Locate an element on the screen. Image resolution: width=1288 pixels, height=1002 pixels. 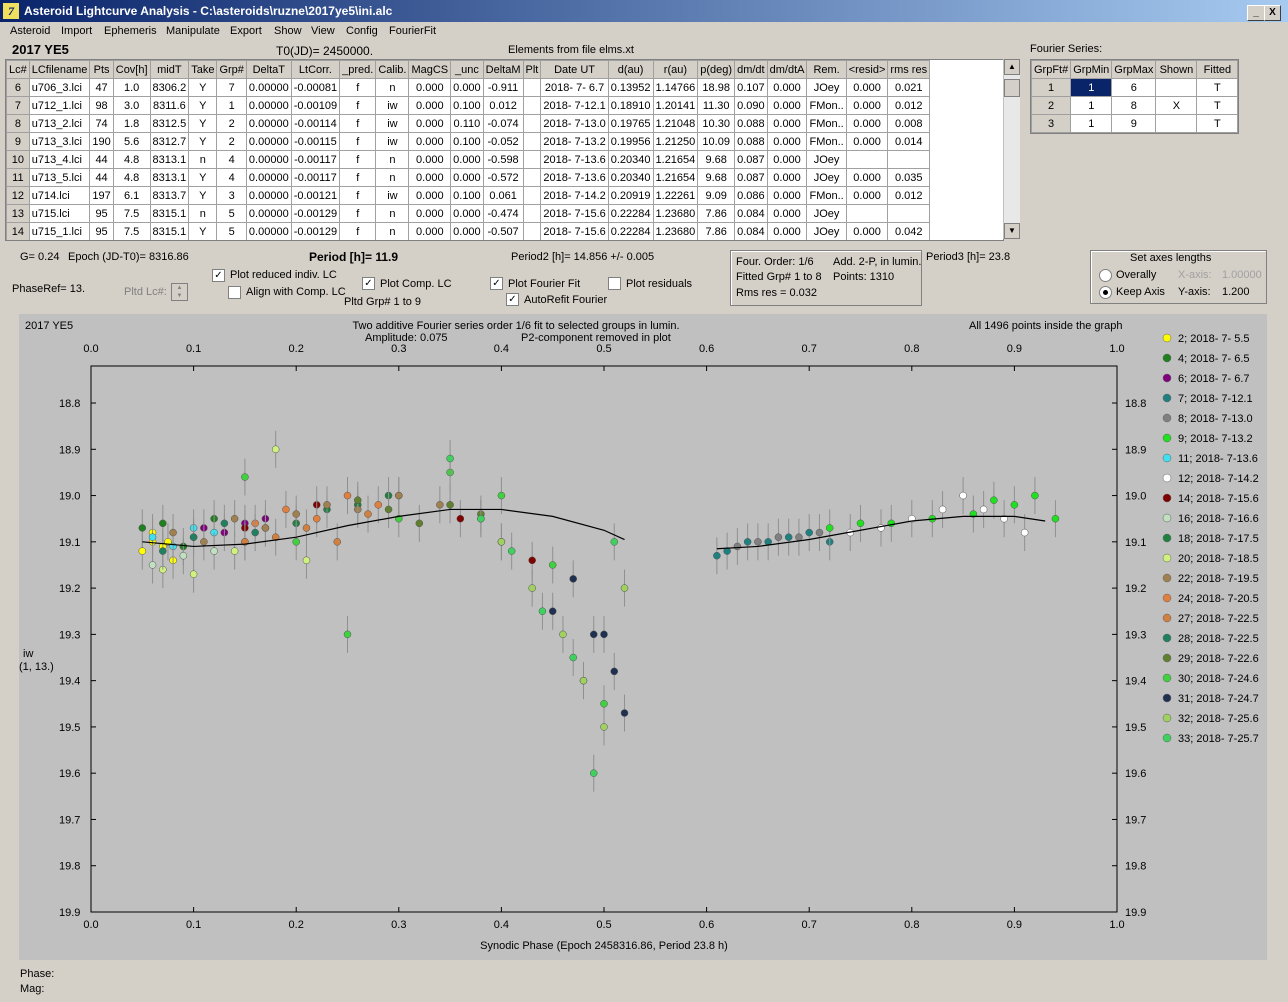
table-cell: 0.042 is located at coordinates (909, 231).